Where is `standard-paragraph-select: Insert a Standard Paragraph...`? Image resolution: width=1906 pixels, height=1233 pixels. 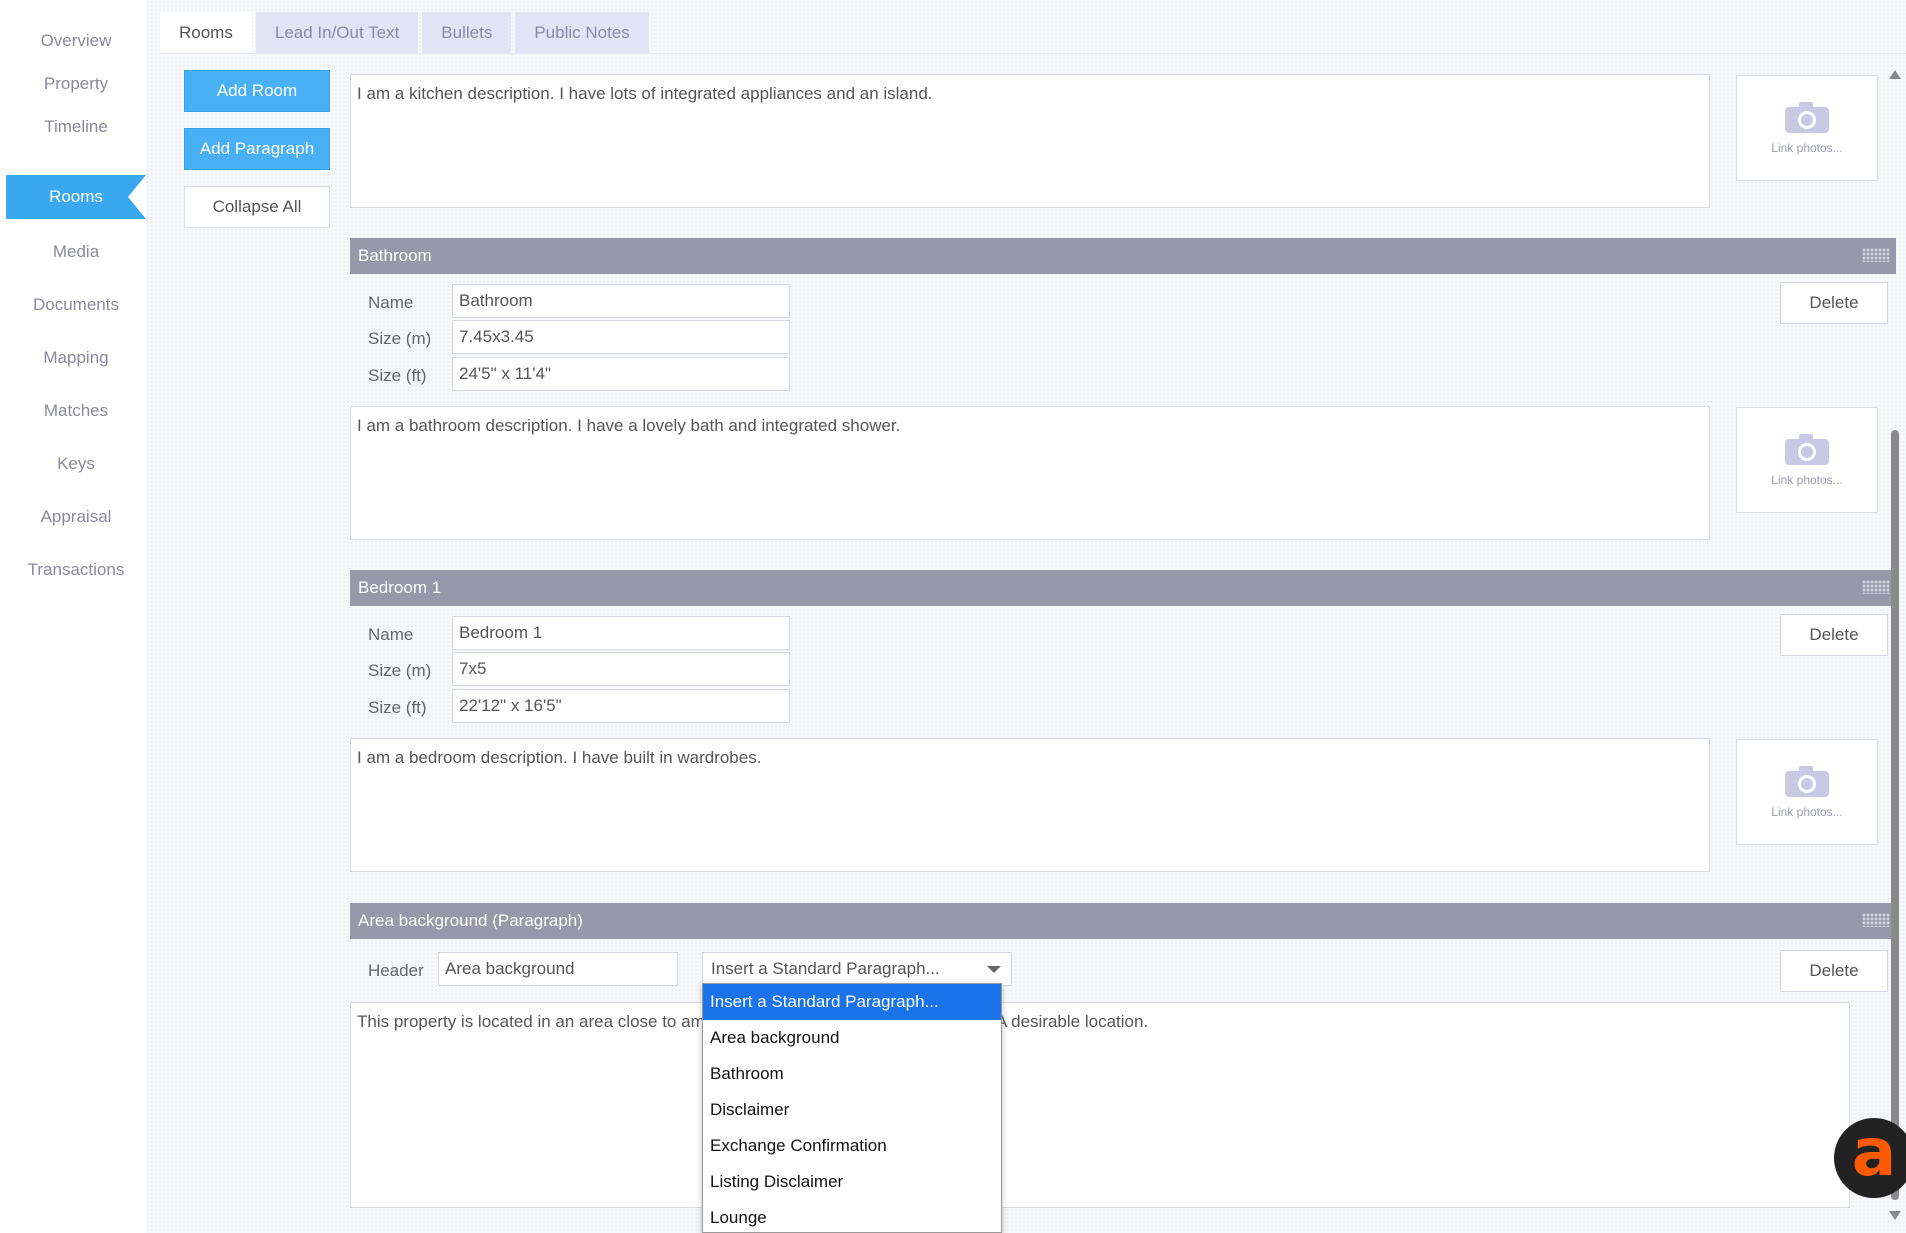 standard-paragraph-select: Insert a Standard Paragraph... is located at coordinates (857, 969).